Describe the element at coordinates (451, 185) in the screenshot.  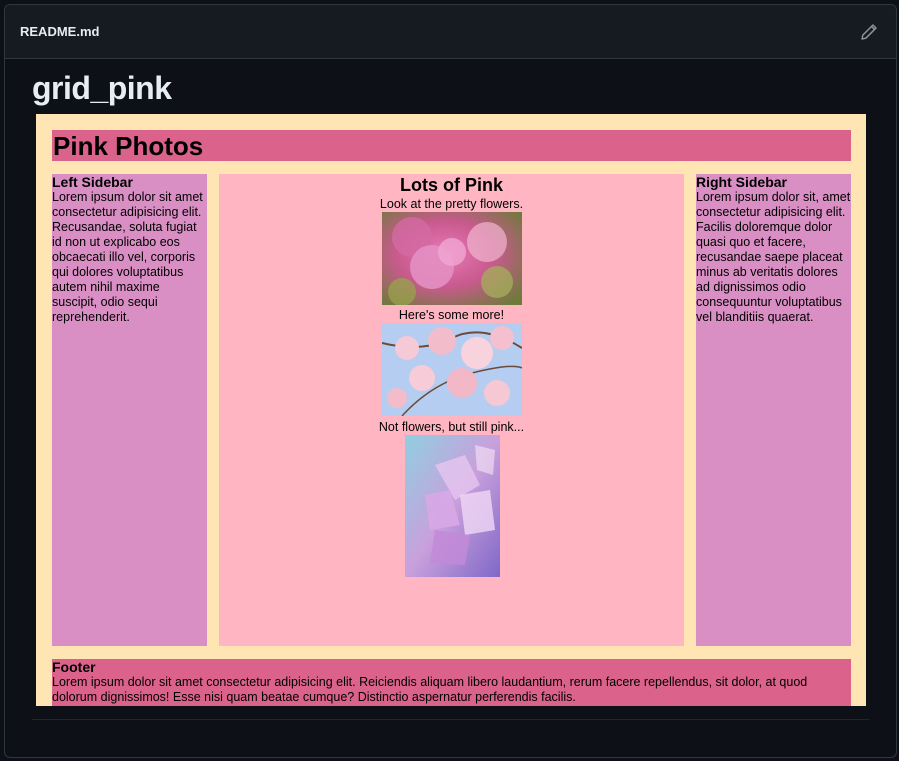
I see `main-title: Lots of Pink` at that location.